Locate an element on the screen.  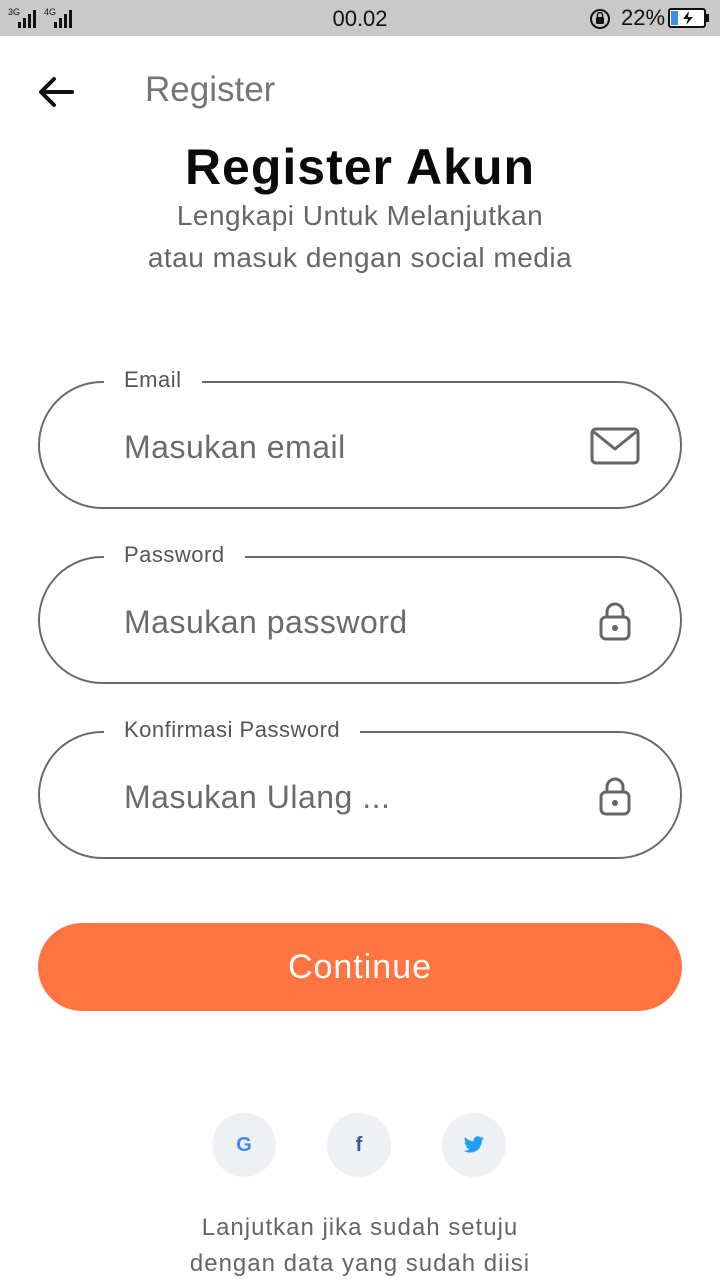
confirm-password-label: Konfirmasi Password is located at coordinates (232, 730).